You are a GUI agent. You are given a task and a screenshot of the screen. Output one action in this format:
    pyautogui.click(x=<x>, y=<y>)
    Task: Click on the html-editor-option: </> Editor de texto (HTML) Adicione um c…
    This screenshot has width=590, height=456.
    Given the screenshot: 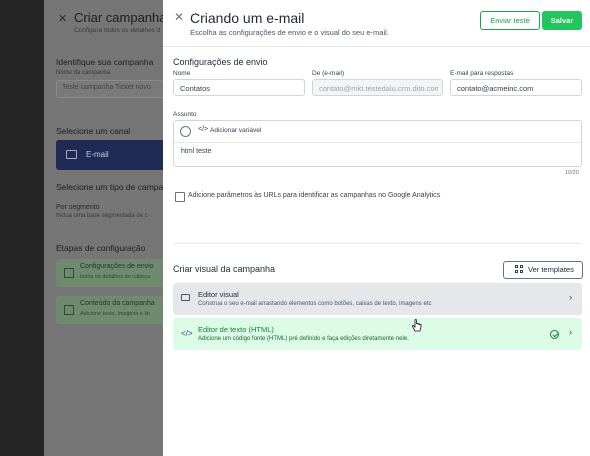 What is the action you would take?
    pyautogui.click(x=377, y=334)
    